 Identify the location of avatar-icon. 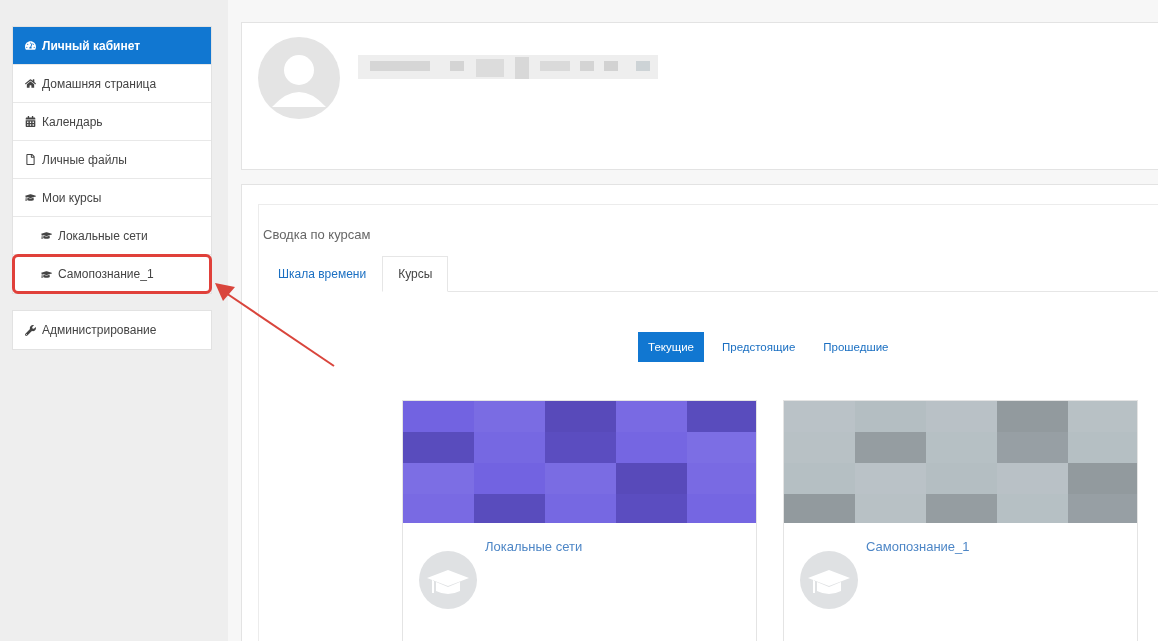
(299, 78).